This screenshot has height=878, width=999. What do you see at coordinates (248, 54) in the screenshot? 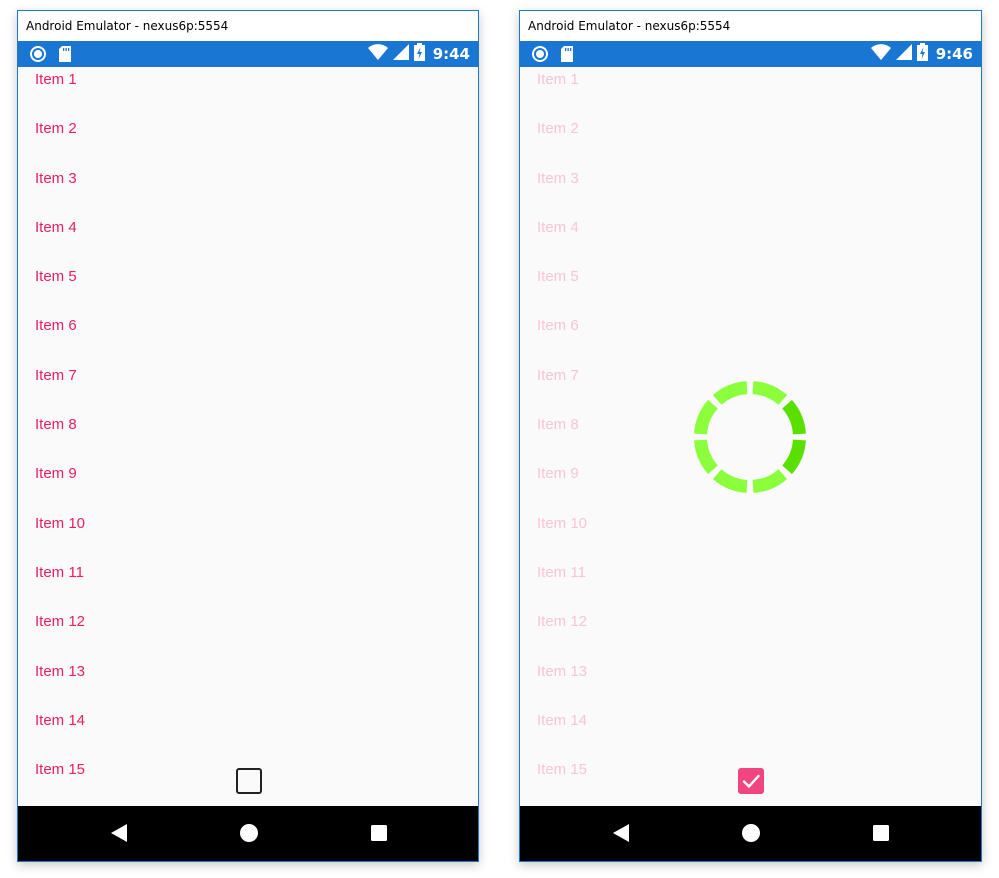
I see `status-bar: 9:44` at bounding box center [248, 54].